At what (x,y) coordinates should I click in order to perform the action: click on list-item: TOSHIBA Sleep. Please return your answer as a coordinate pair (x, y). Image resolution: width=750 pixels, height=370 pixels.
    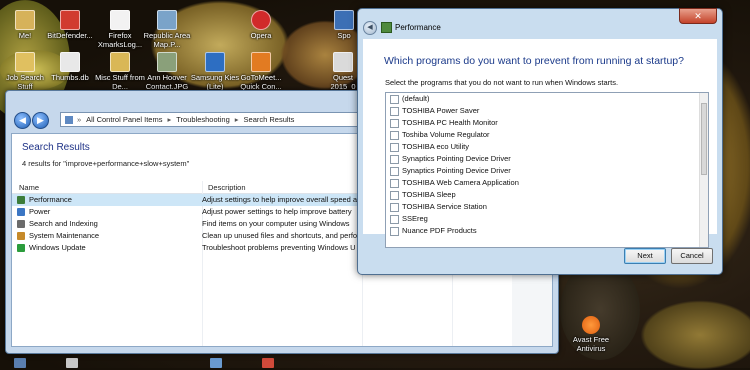
    Looking at the image, I should click on (547, 195).